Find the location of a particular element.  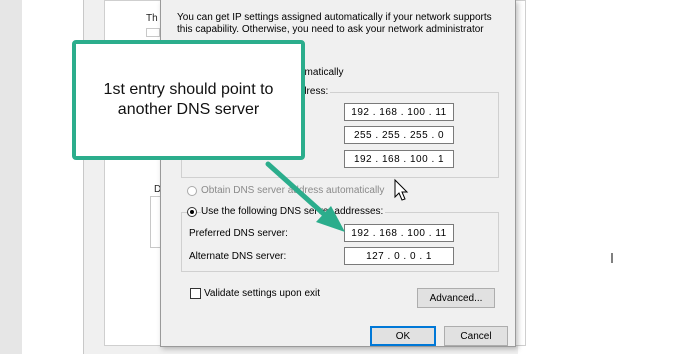

validate-label: Validate settings upon exit is located at coordinates (262, 293).